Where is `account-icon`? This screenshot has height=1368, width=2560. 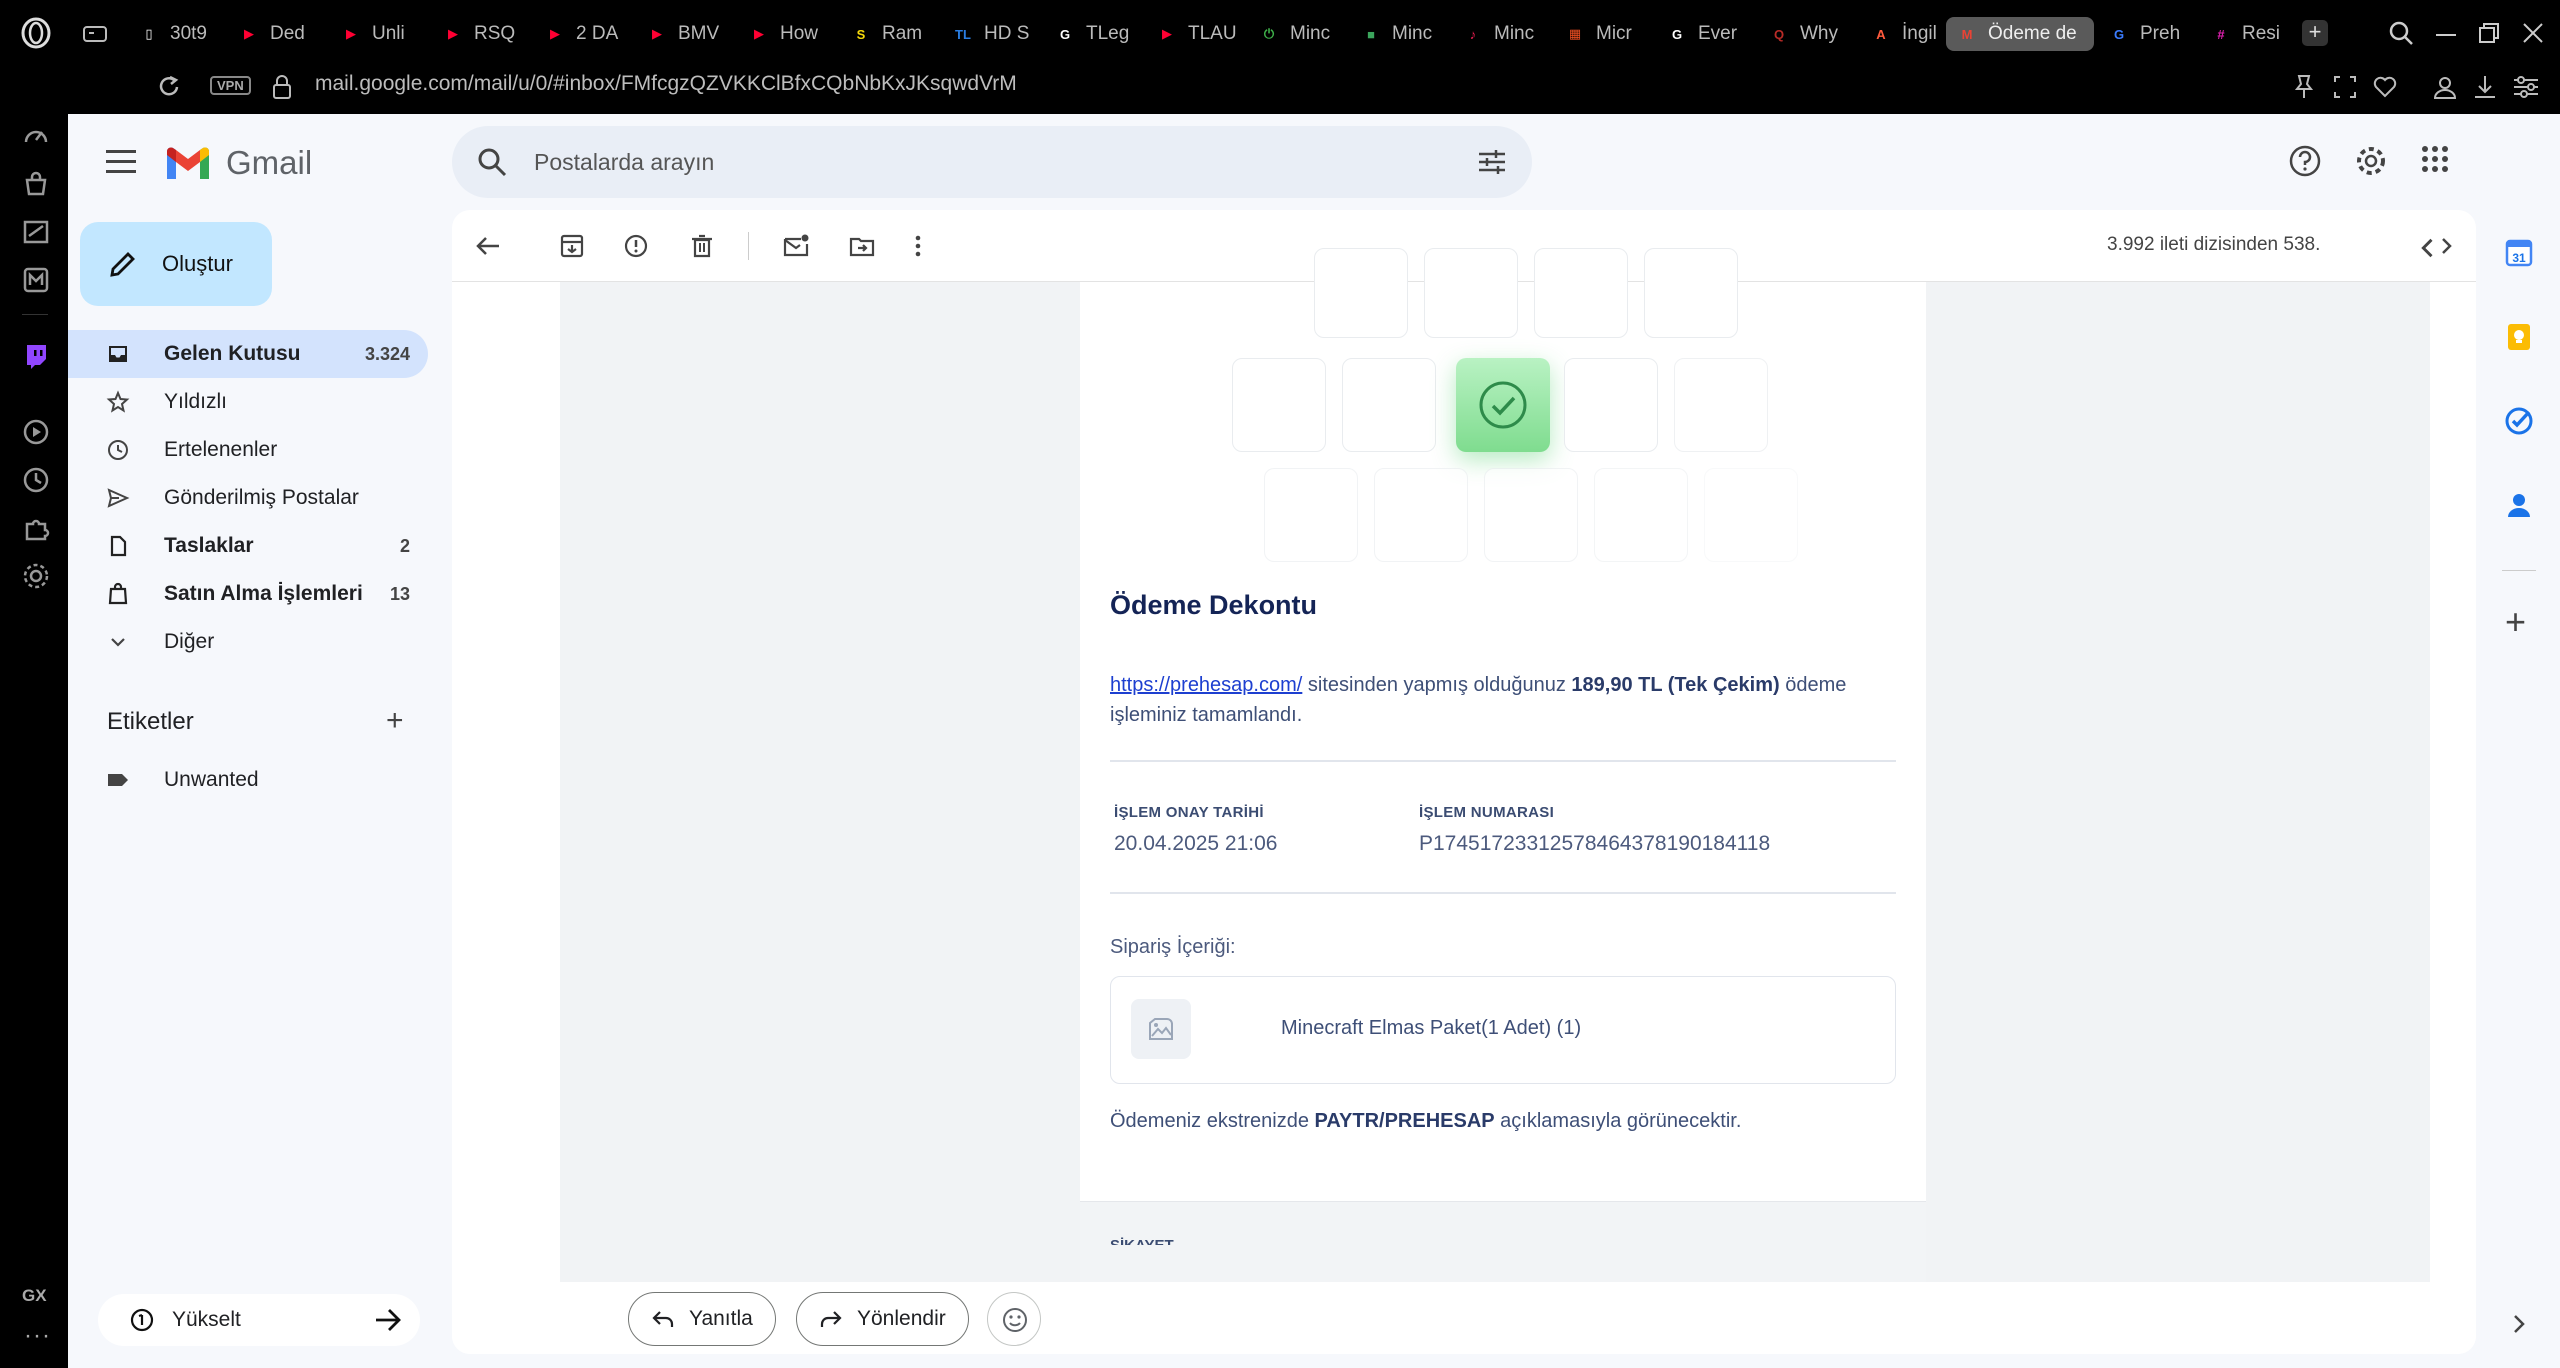 account-icon is located at coordinates (2445, 87).